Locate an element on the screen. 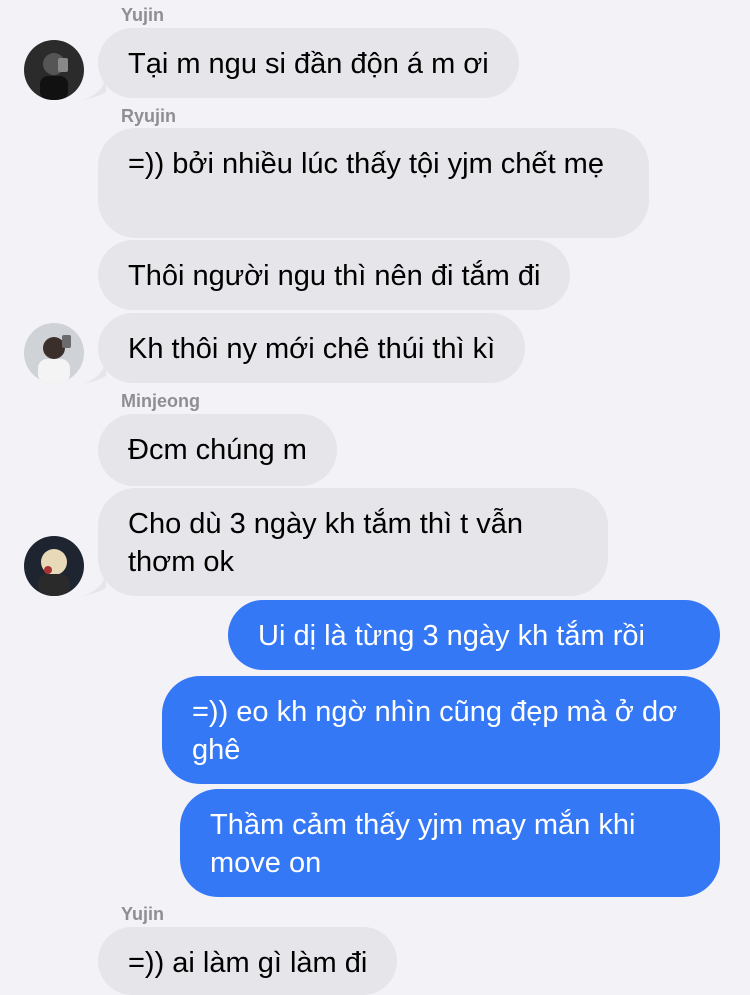 This screenshot has width=750, height=995. message-text: =)) bởi nhiều lúc thấy tội yjm chết mẹ is located at coordinates (366, 164).